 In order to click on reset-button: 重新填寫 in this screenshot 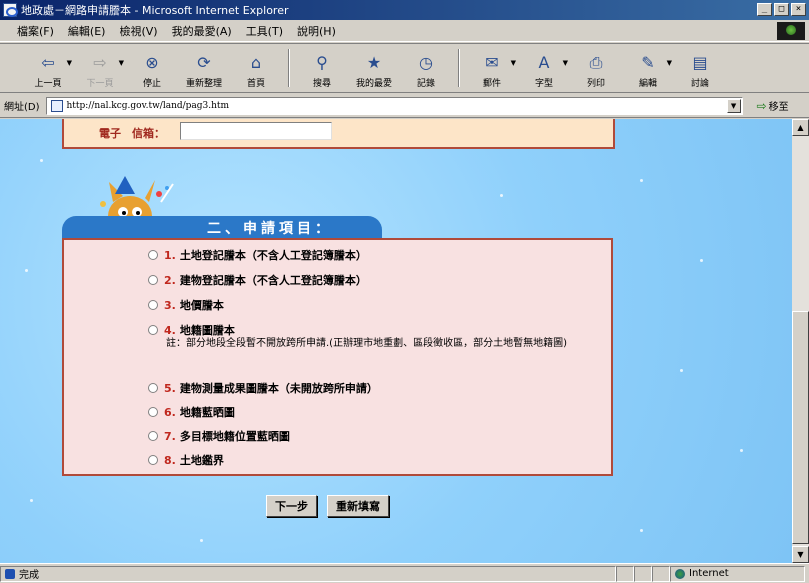, I will do `click(358, 506)`.